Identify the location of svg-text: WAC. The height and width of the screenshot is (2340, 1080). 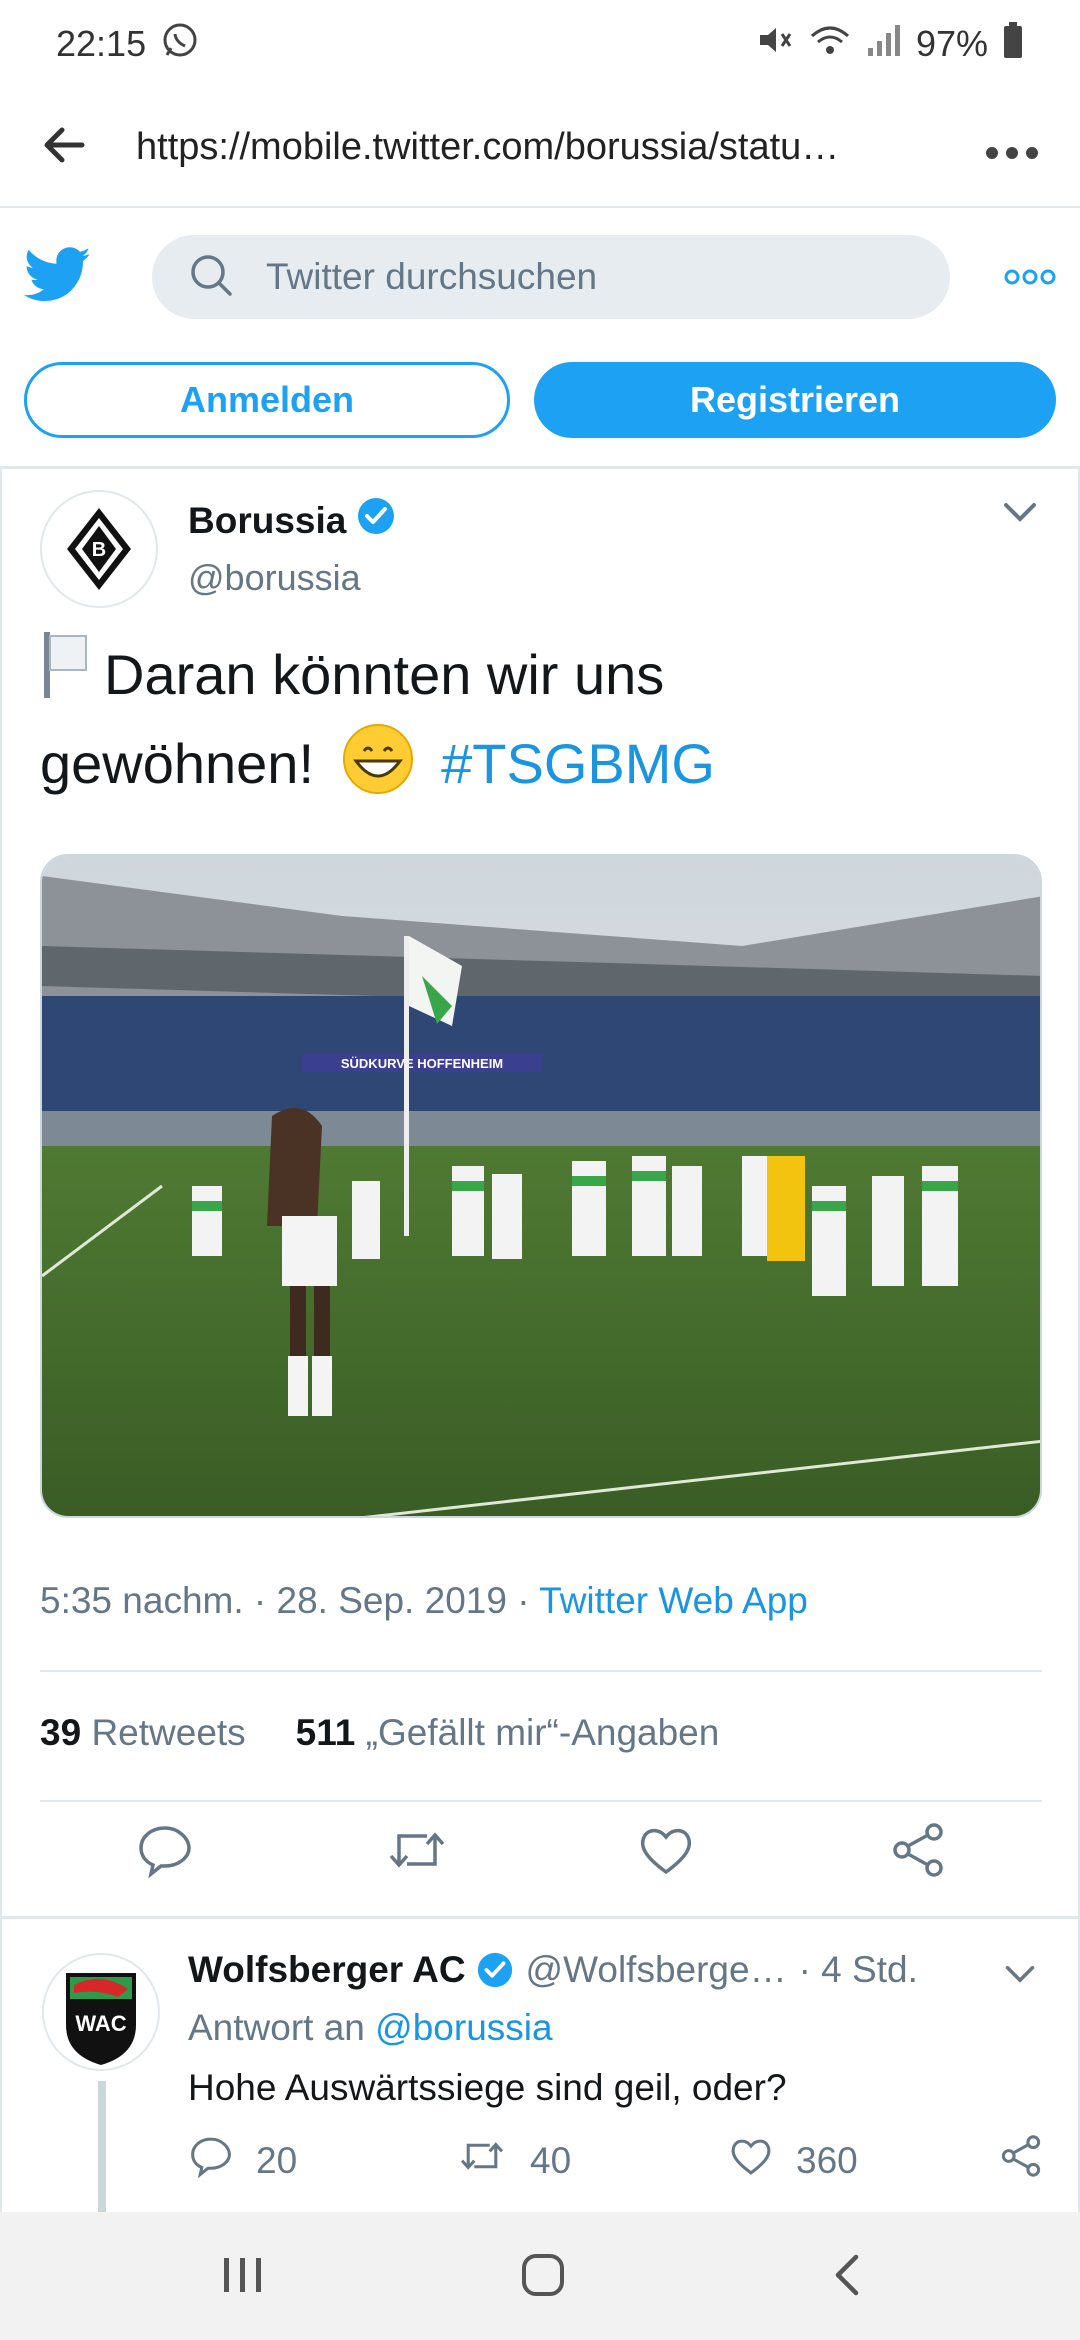
(100, 2023).